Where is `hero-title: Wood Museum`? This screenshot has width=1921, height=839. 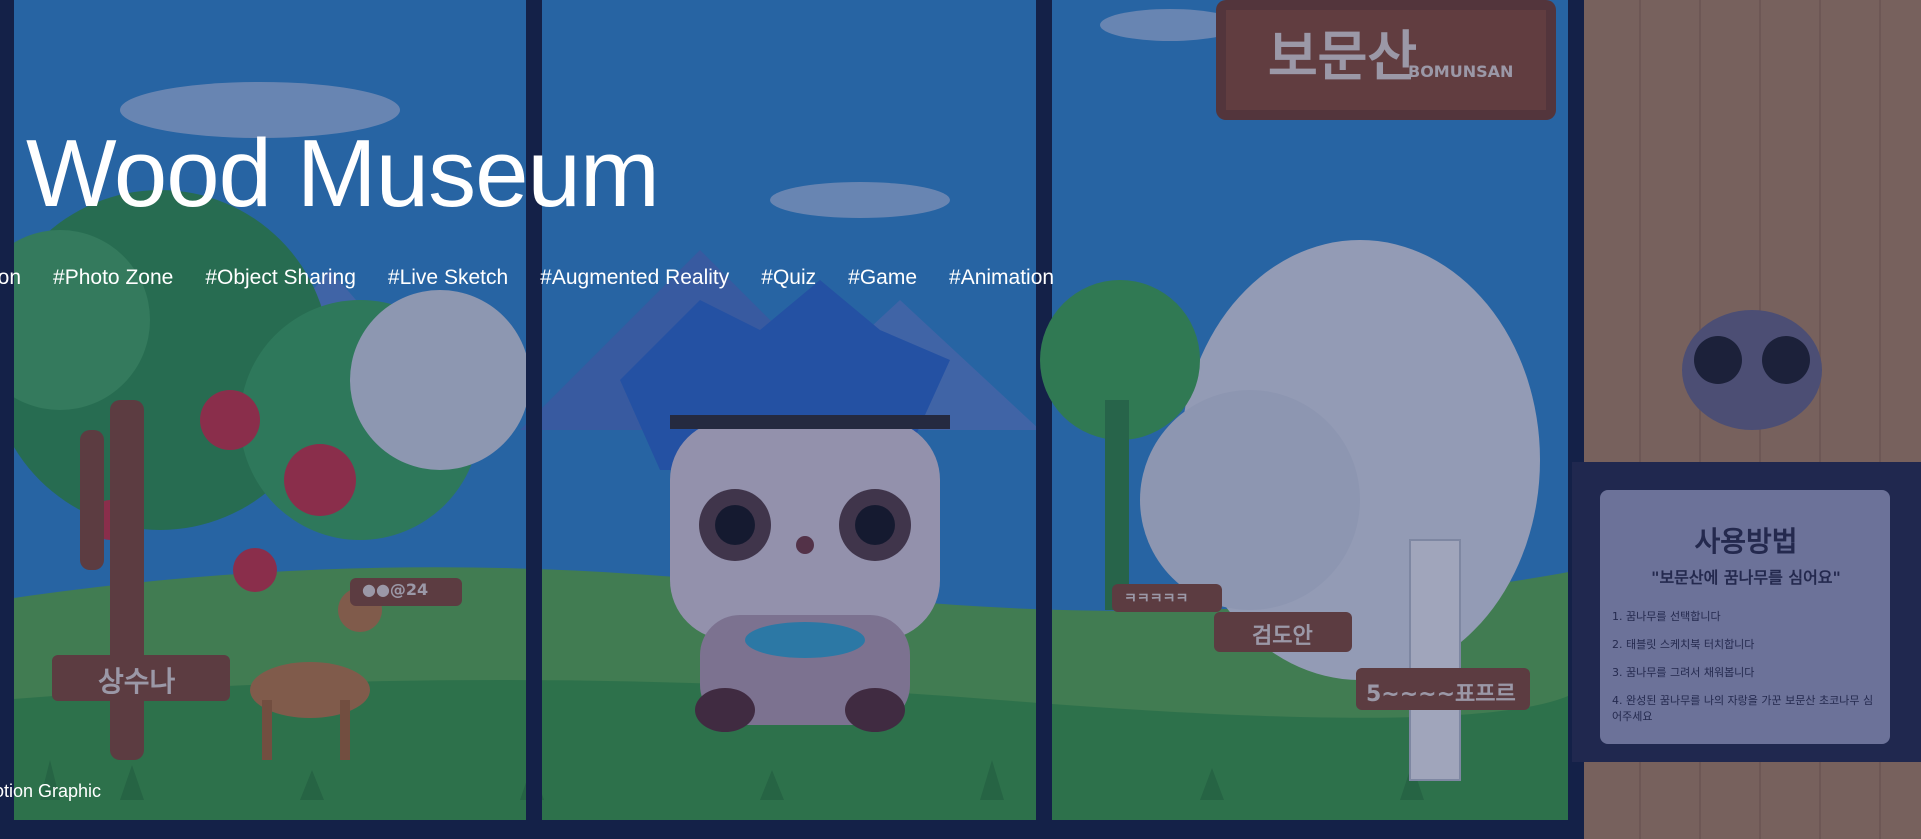
hero-title: Wood Museum is located at coordinates (343, 173).